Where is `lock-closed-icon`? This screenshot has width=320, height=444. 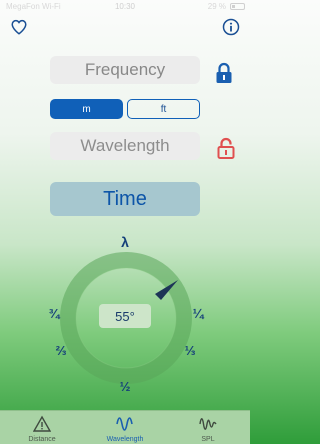 lock-closed-icon is located at coordinates (224, 73).